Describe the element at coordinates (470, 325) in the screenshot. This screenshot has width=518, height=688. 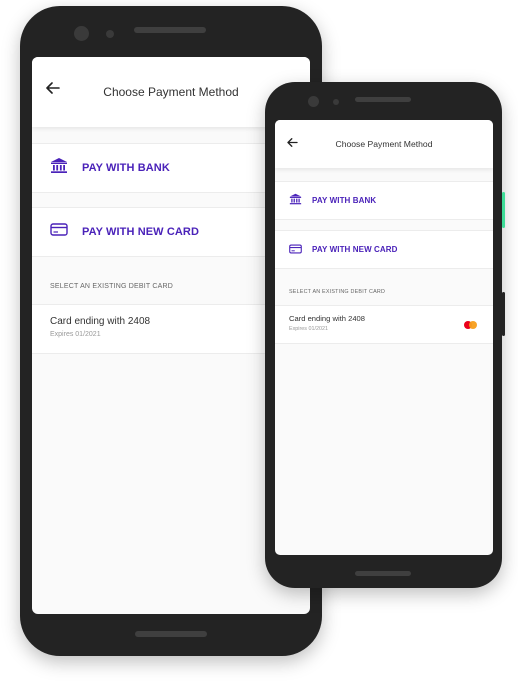
I see `mastercard-icon` at that location.